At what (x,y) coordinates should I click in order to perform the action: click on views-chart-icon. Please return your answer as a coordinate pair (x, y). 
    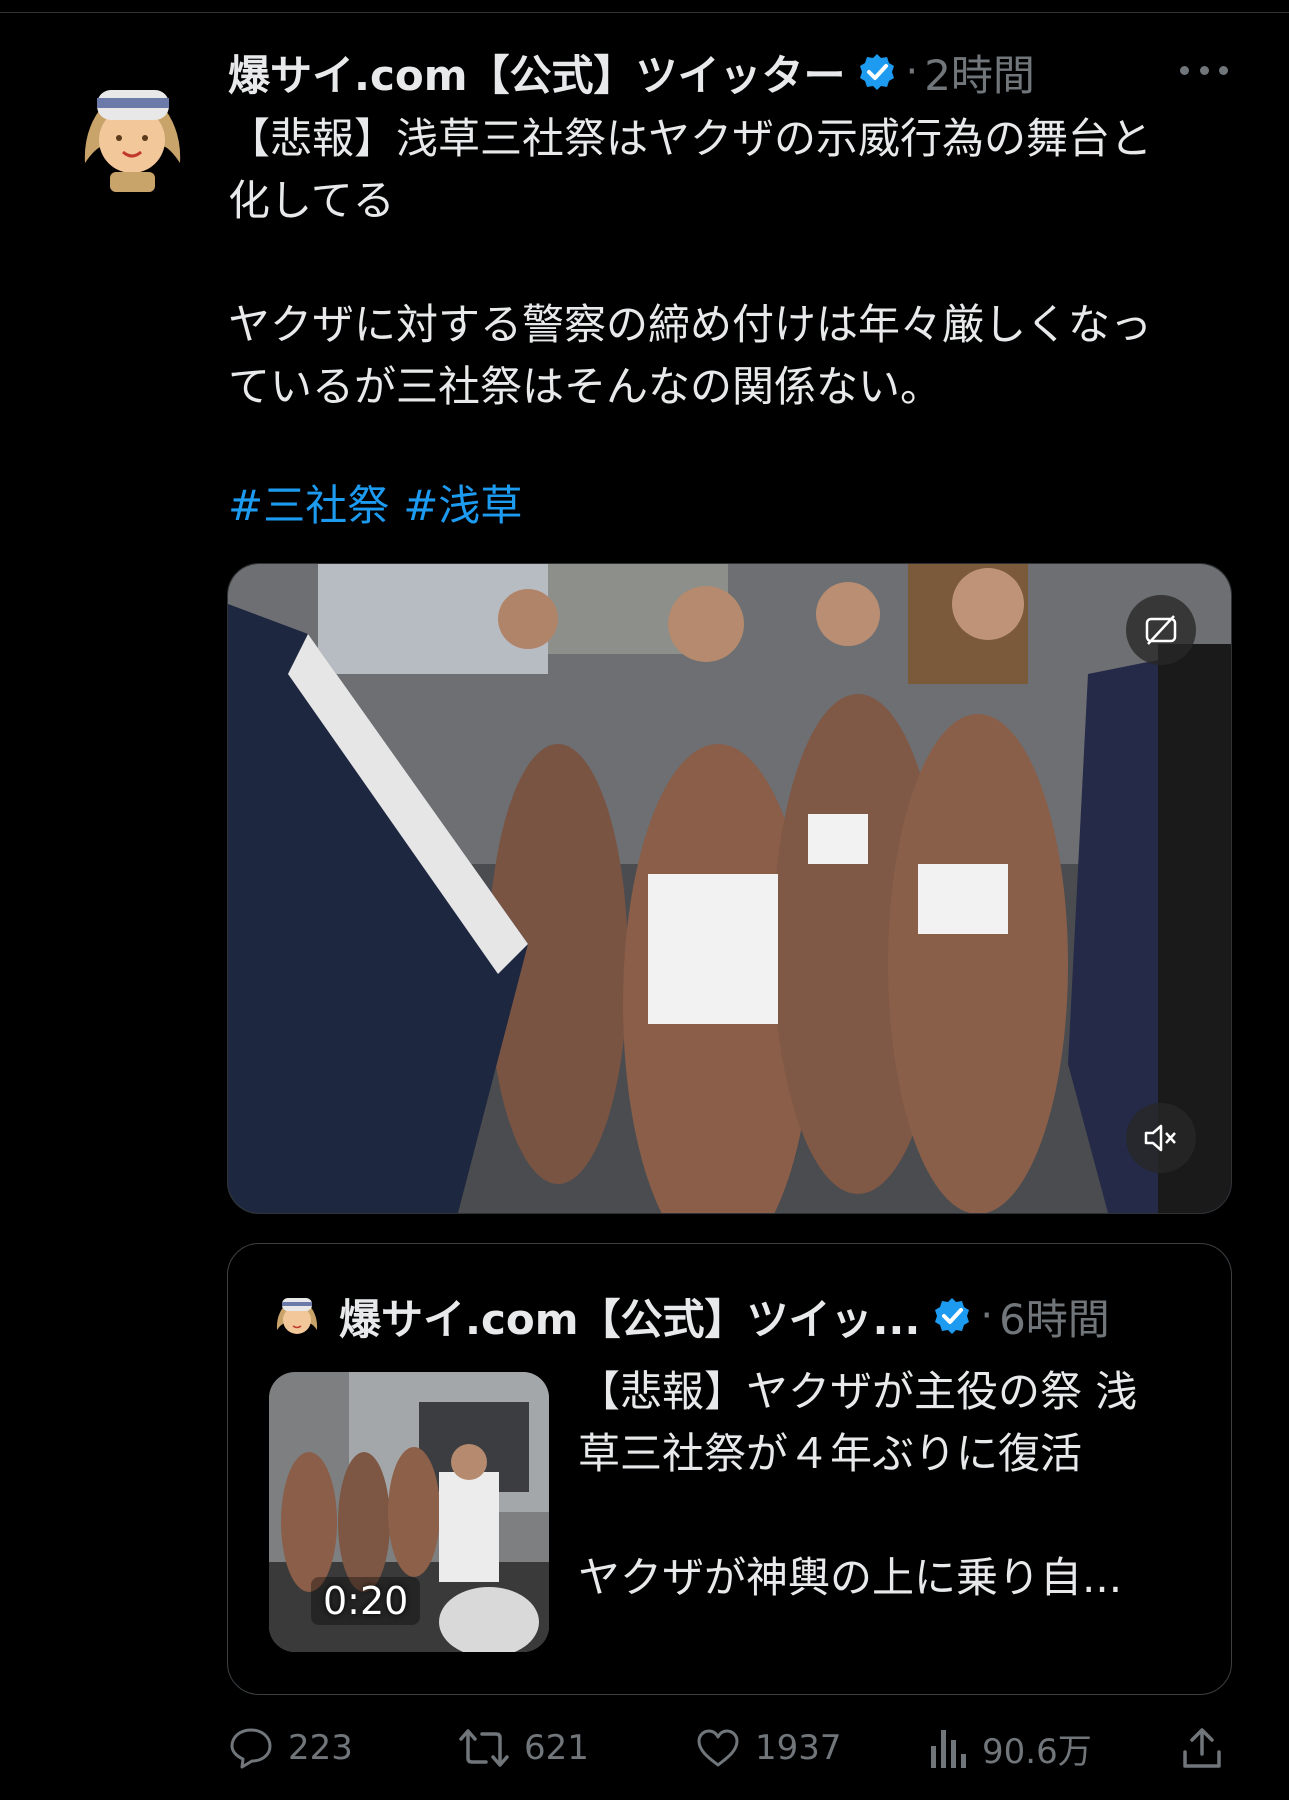
    Looking at the image, I should click on (948, 1749).